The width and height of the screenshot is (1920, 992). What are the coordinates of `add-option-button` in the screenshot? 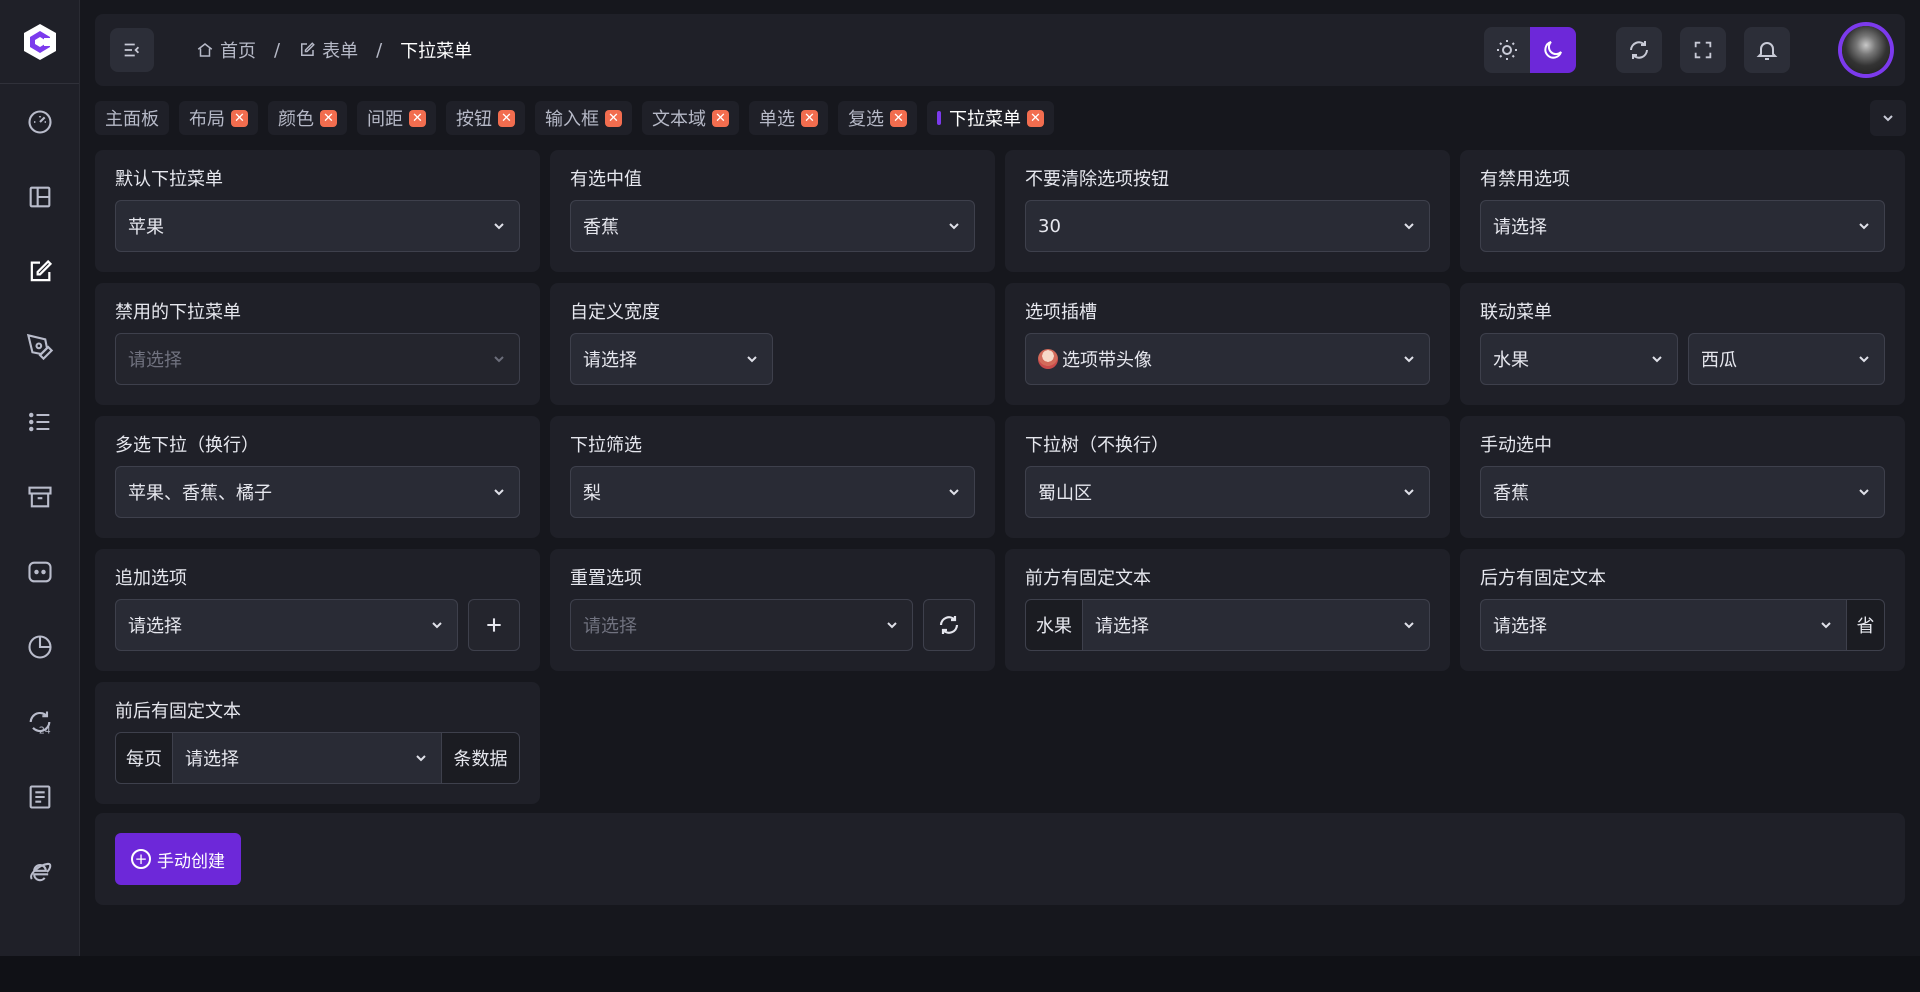 It's located at (494, 625).